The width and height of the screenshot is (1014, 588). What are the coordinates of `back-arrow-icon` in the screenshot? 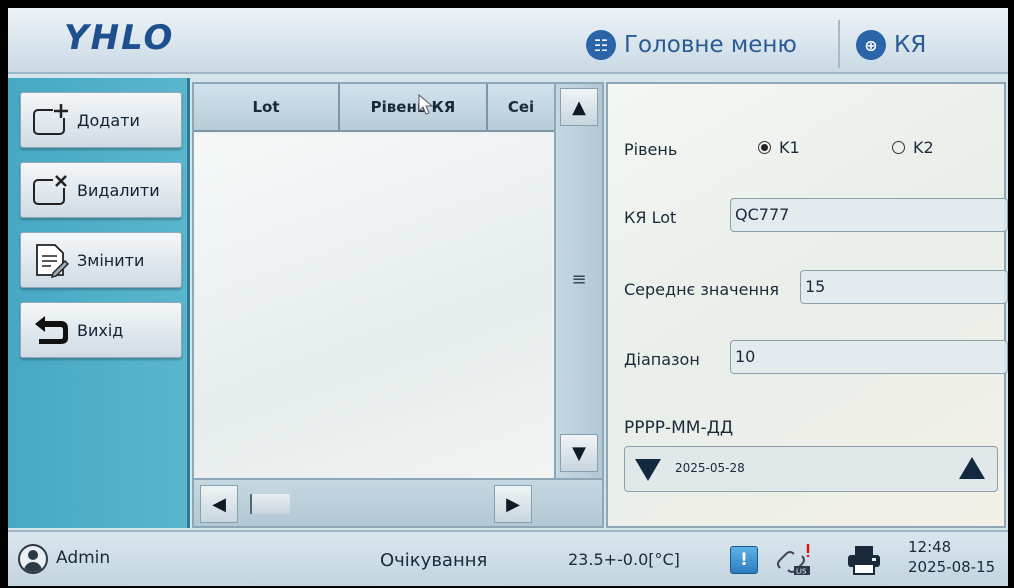 It's located at (51, 330).